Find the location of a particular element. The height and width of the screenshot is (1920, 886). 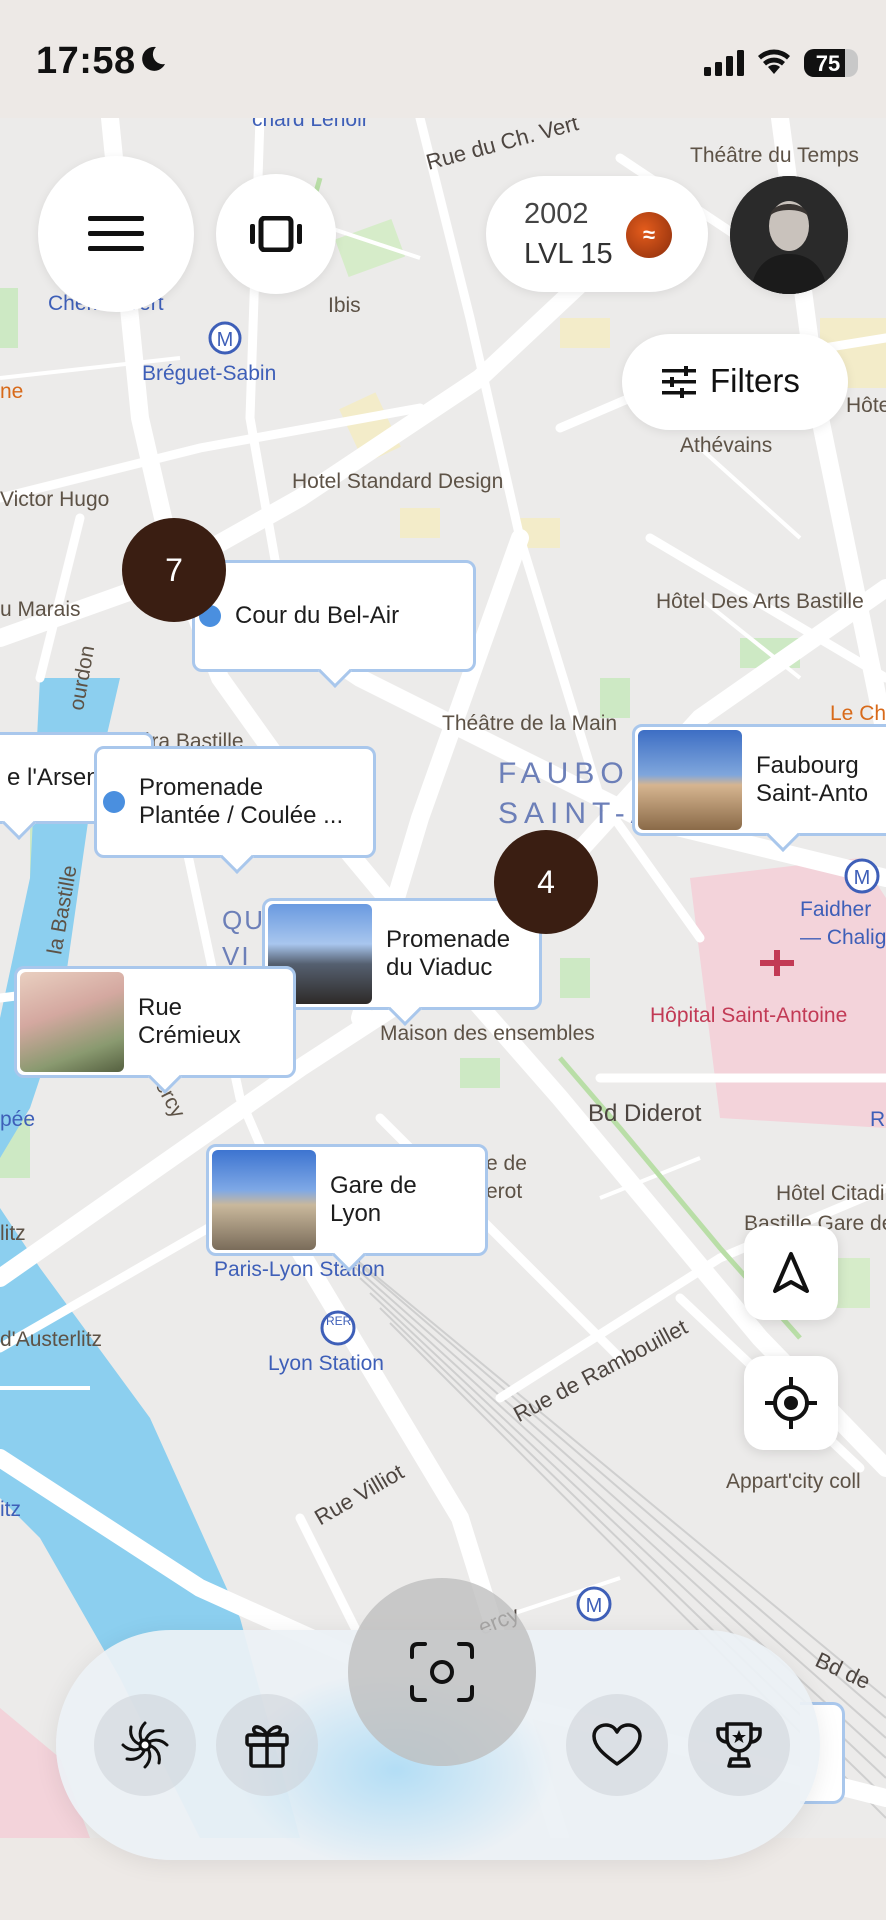

map-label: Bréguet-Sabin is located at coordinates (209, 373).